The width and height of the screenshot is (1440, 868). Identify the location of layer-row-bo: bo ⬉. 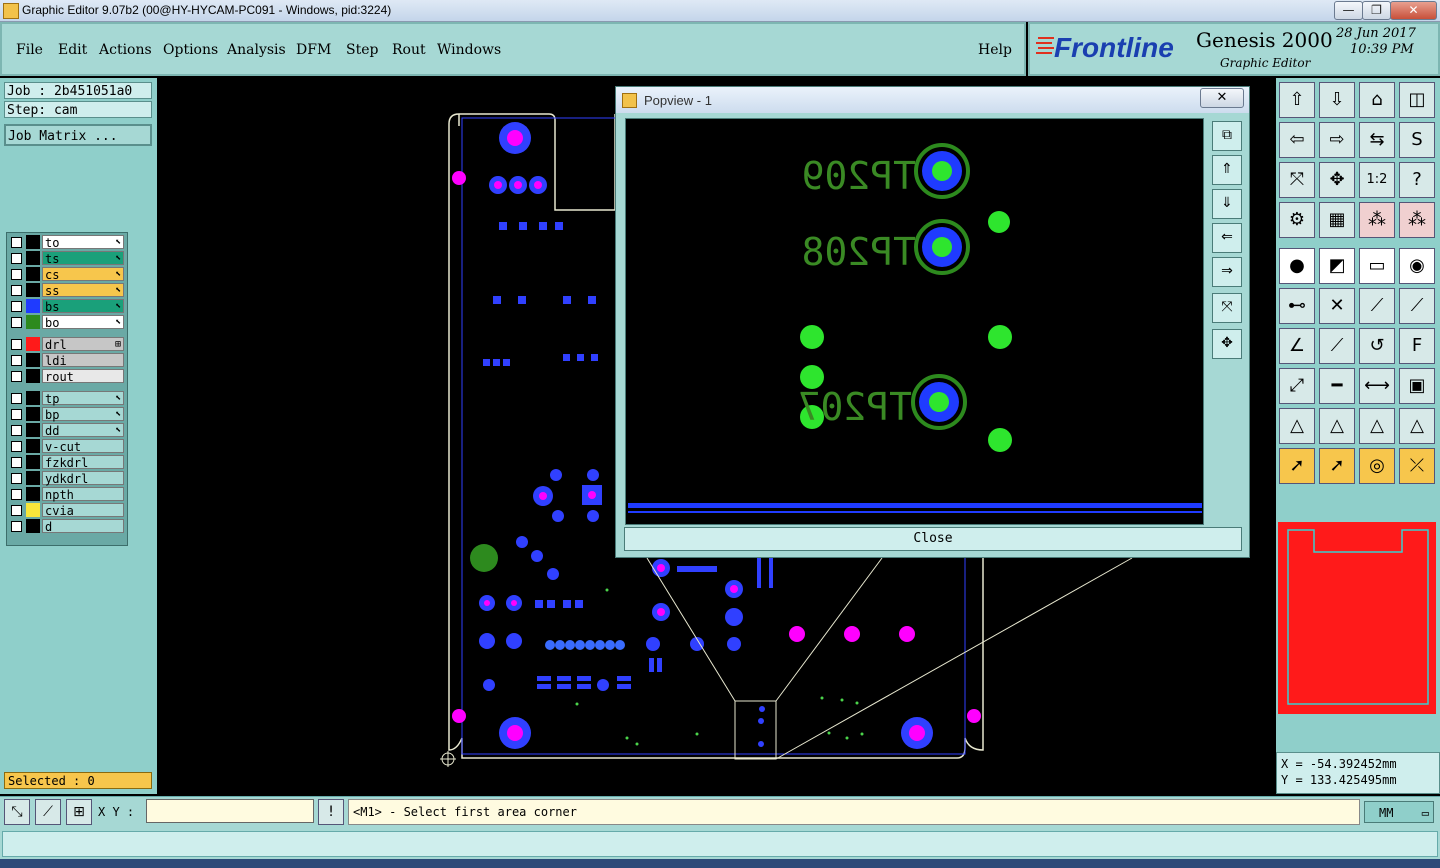
(67, 322).